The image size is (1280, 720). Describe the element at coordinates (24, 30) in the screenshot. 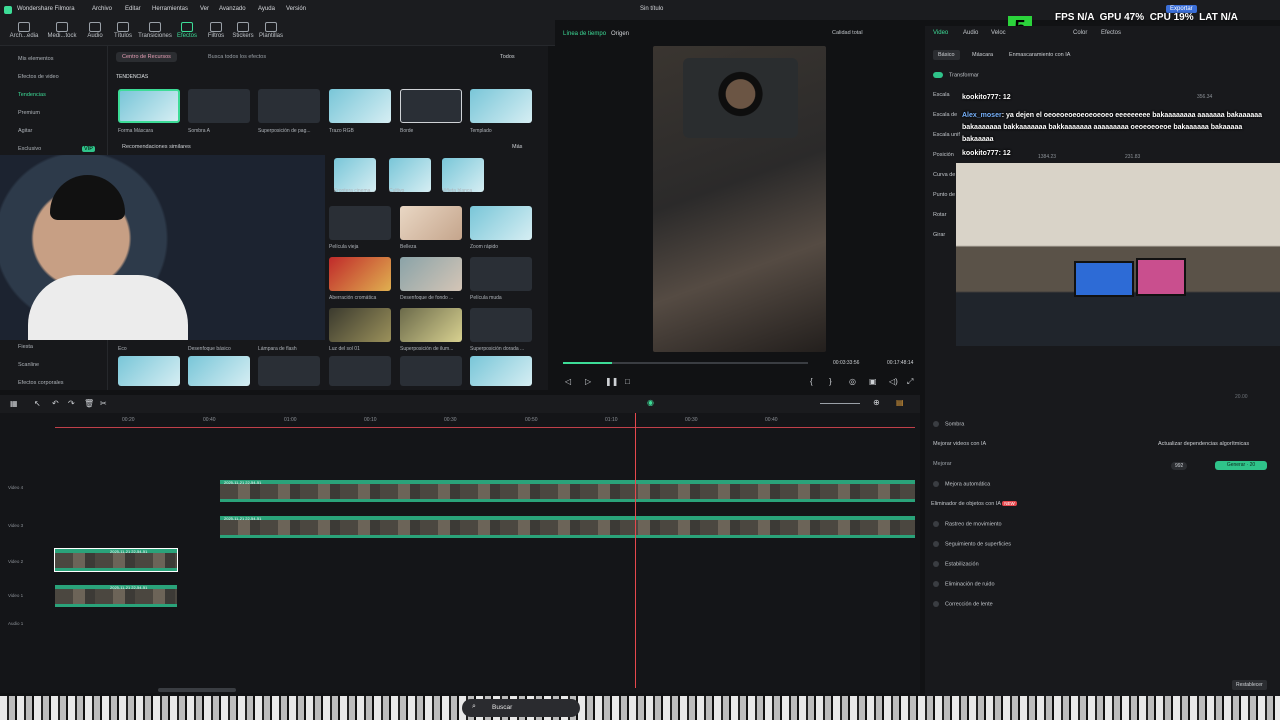

I see `tool-media: Arch...edia` at that location.